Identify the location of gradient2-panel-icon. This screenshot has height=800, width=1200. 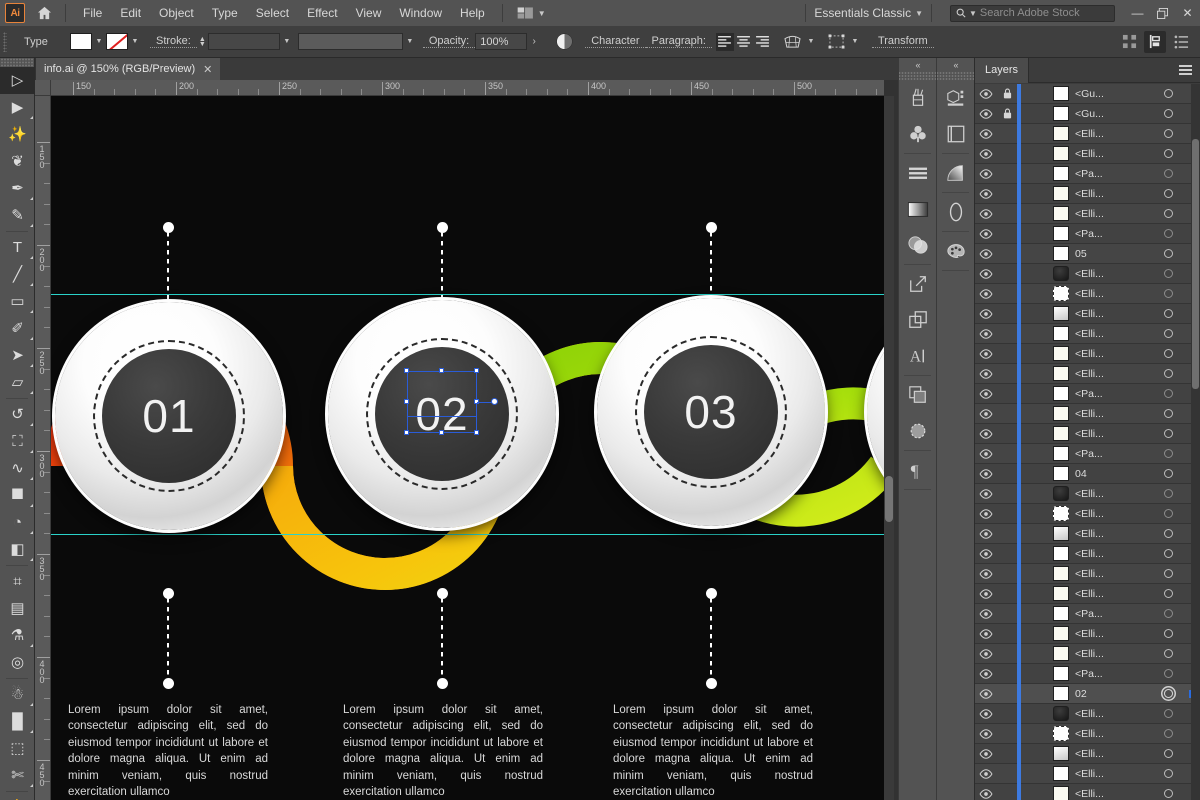
(956, 173).